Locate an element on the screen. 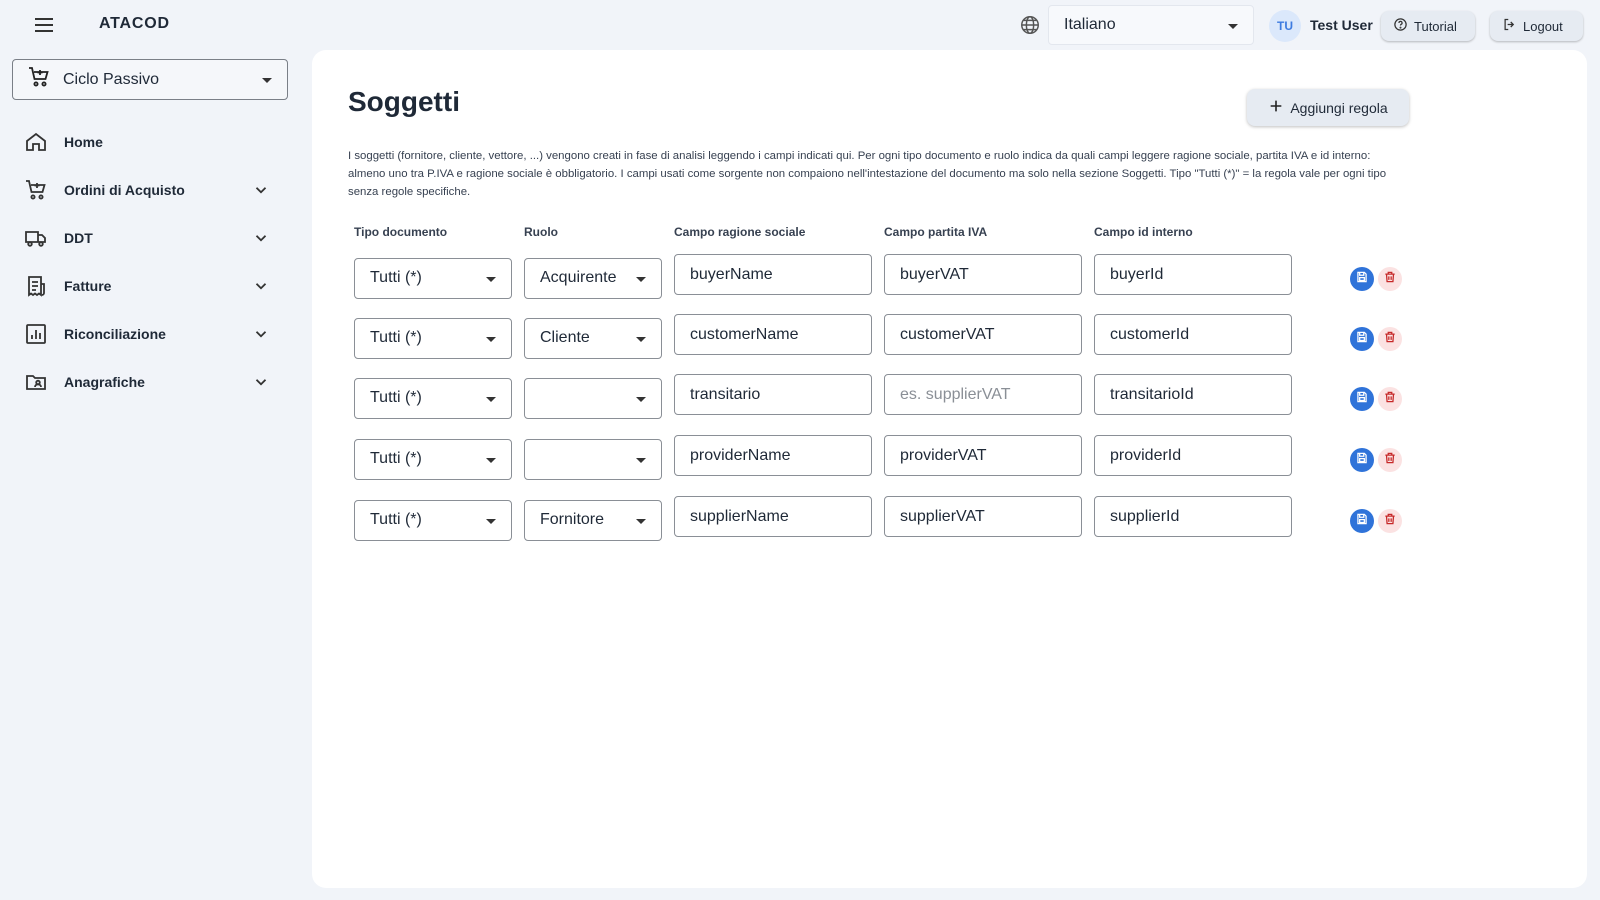 This screenshot has height=900, width=1600. language-value: Italiano is located at coordinates (1090, 24).